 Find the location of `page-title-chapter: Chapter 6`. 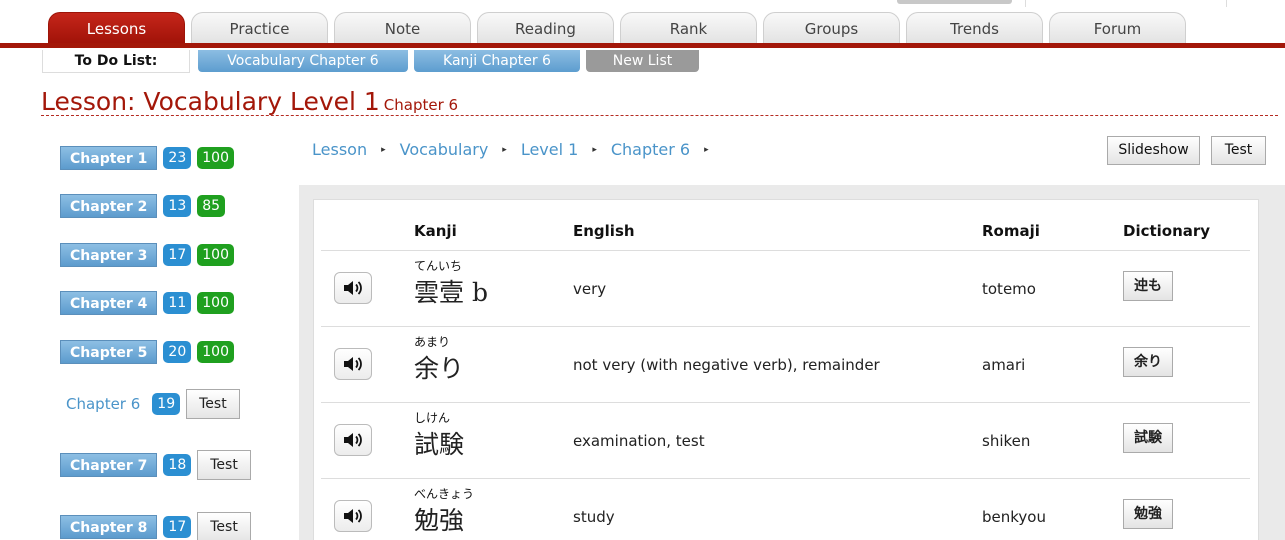

page-title-chapter: Chapter 6 is located at coordinates (421, 105).